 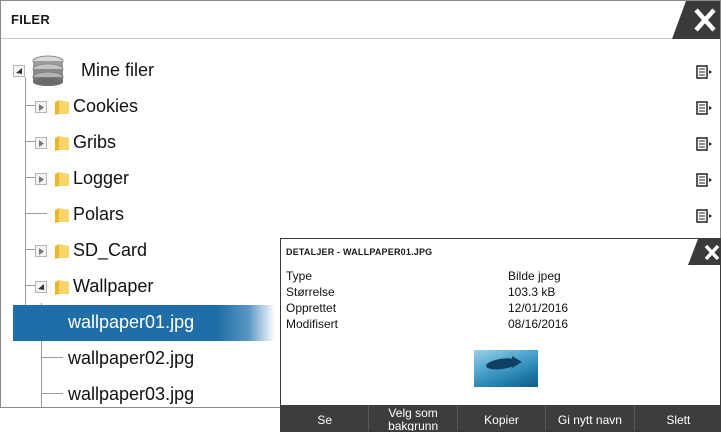 I want to click on details-close-button, so click(x=704, y=252).